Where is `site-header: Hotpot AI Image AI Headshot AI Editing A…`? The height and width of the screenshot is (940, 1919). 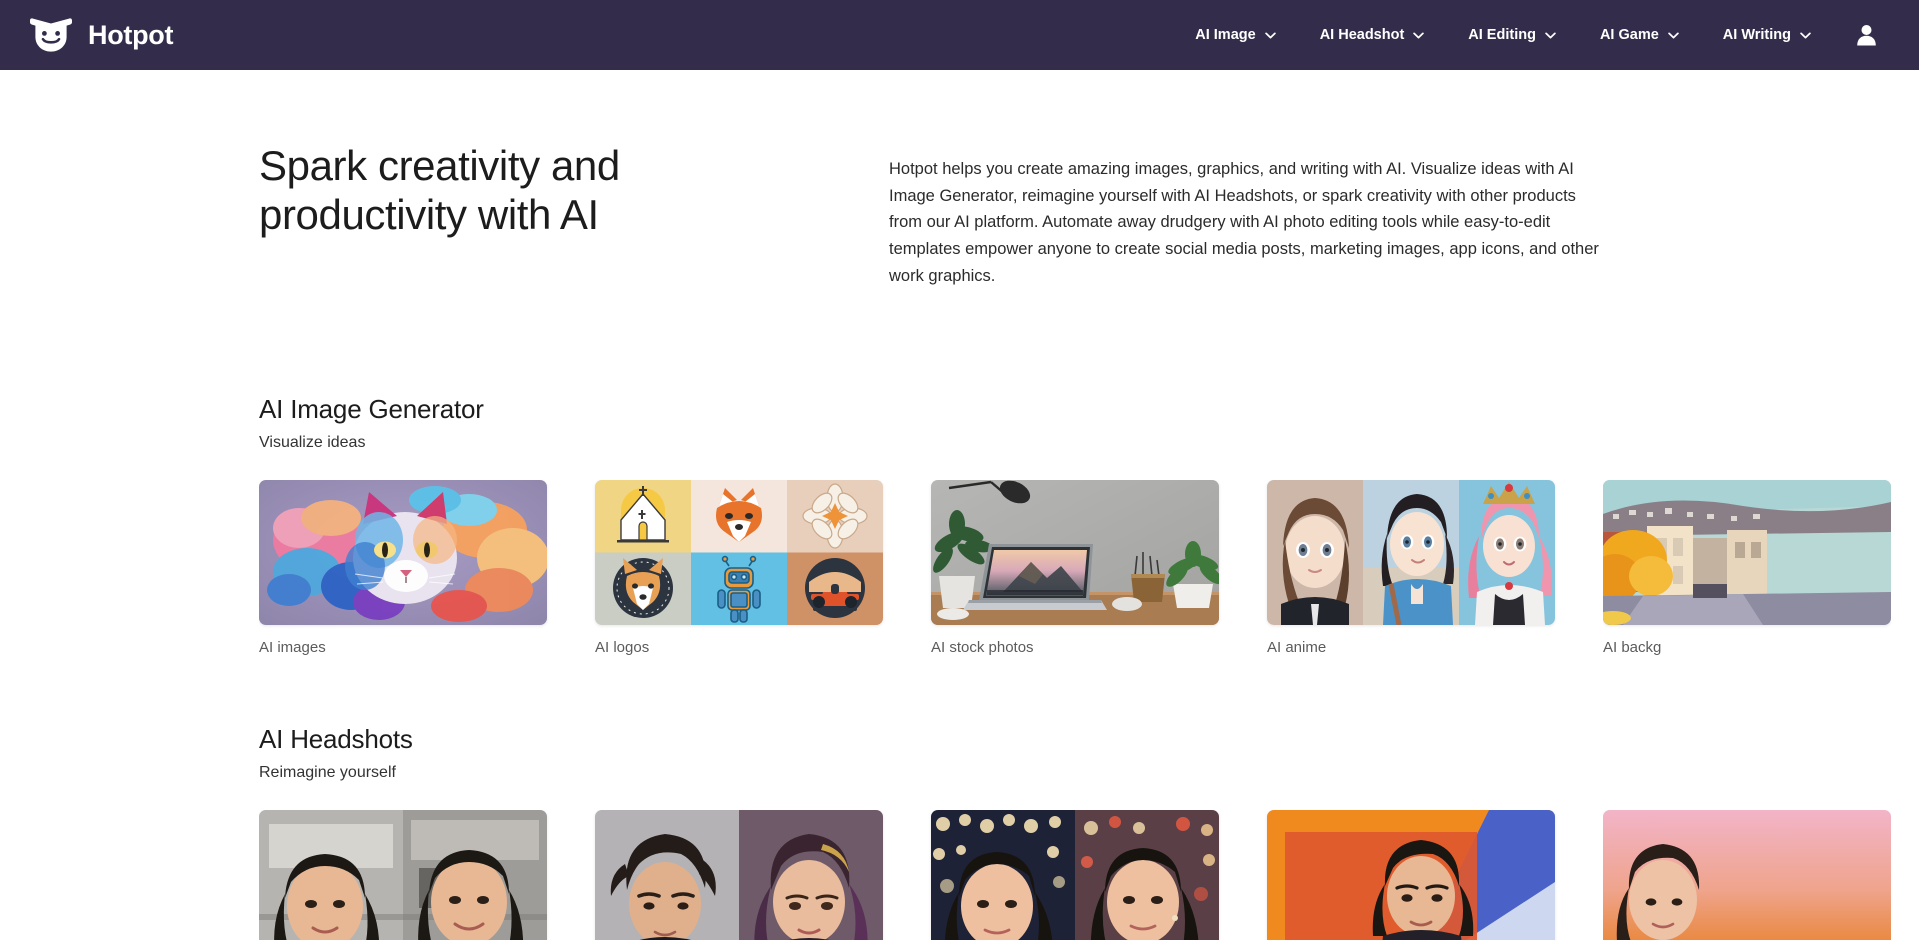 site-header: Hotpot AI Image AI Headshot AI Editing A… is located at coordinates (959, 35).